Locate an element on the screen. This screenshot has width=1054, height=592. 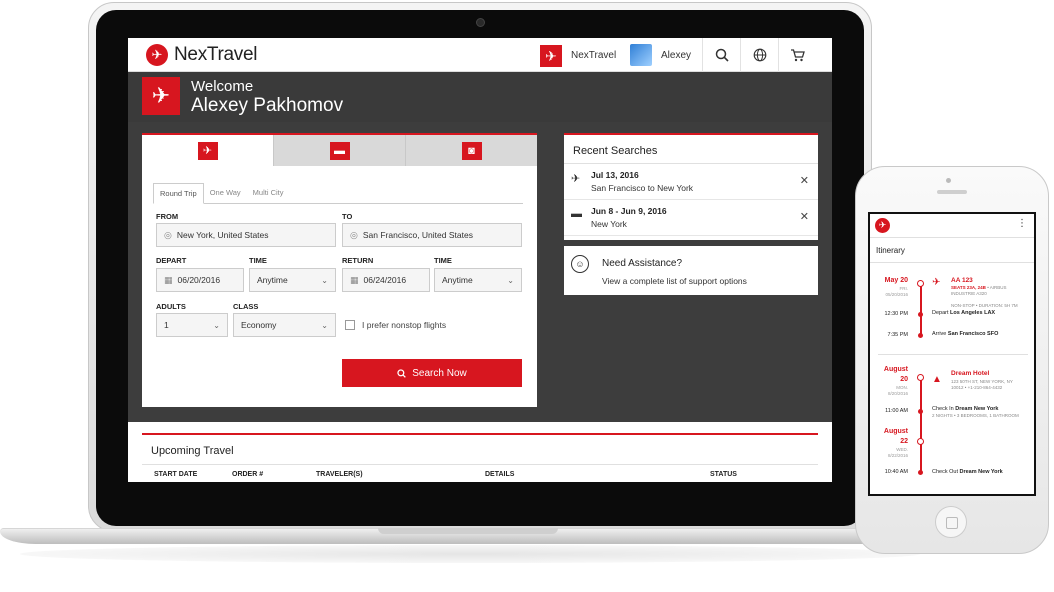
airplane-icon: ✈ is located at coordinates (207, 150).